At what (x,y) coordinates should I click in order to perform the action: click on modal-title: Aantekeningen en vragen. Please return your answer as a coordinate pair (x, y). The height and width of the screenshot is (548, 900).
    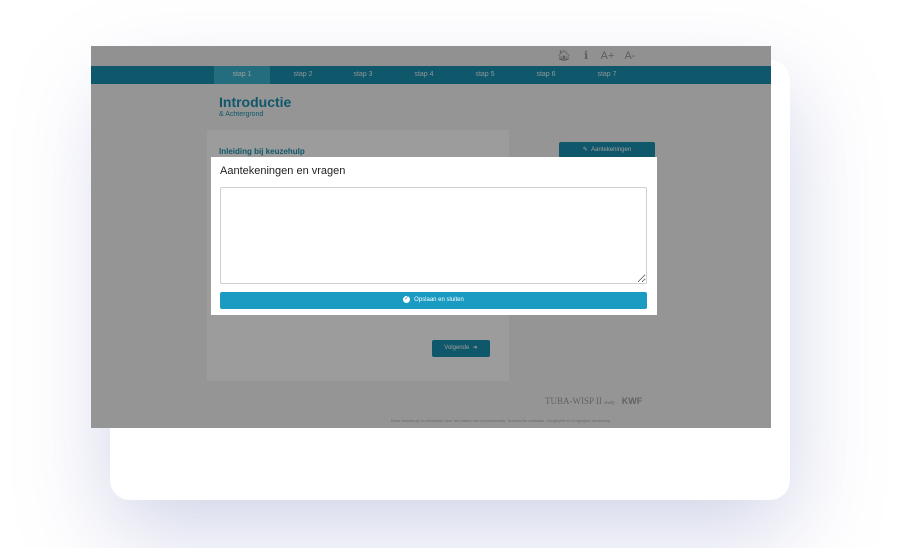
    Looking at the image, I should click on (283, 171).